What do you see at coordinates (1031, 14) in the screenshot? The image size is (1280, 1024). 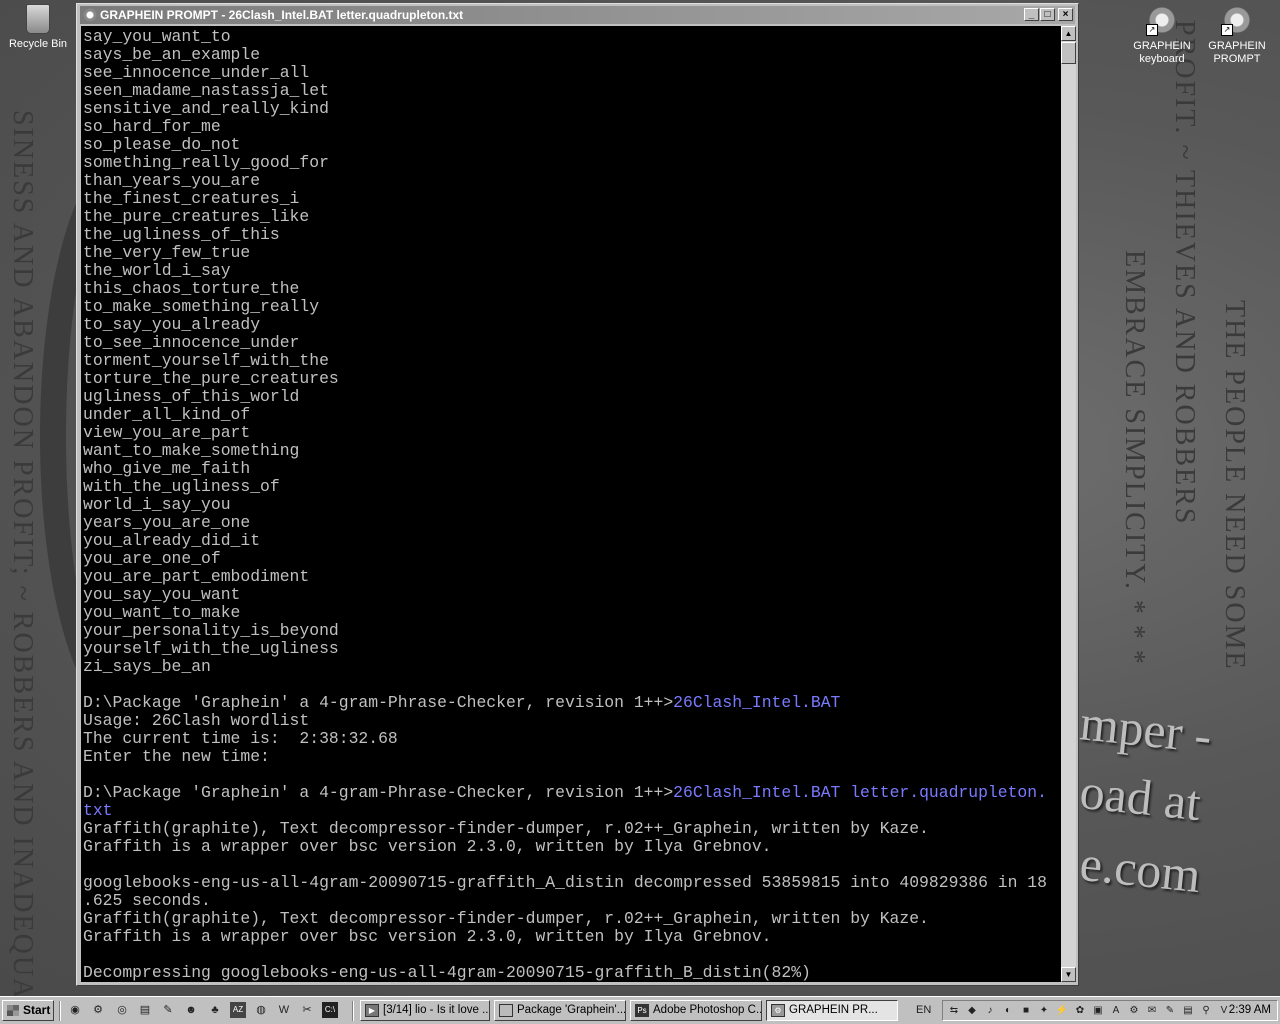 I see `minimize-button: _` at bounding box center [1031, 14].